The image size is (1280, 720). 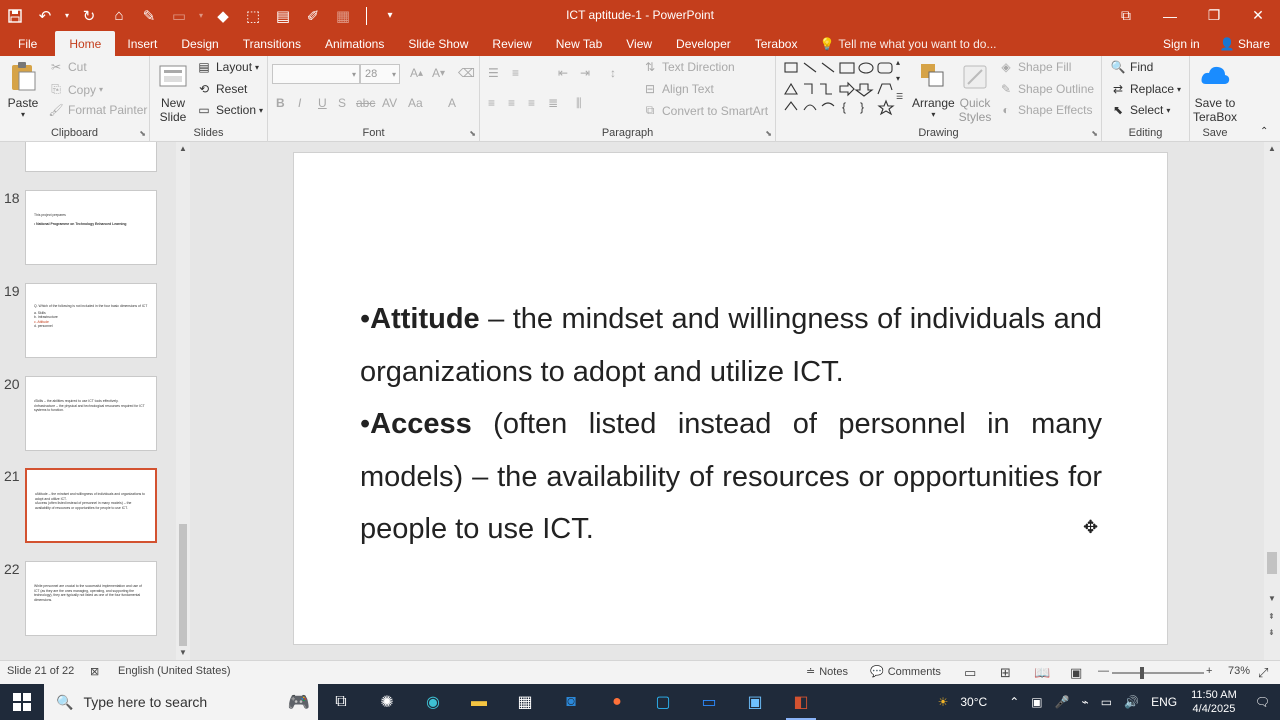 What do you see at coordinates (27, 43) in the screenshot?
I see `tab-file: File` at bounding box center [27, 43].